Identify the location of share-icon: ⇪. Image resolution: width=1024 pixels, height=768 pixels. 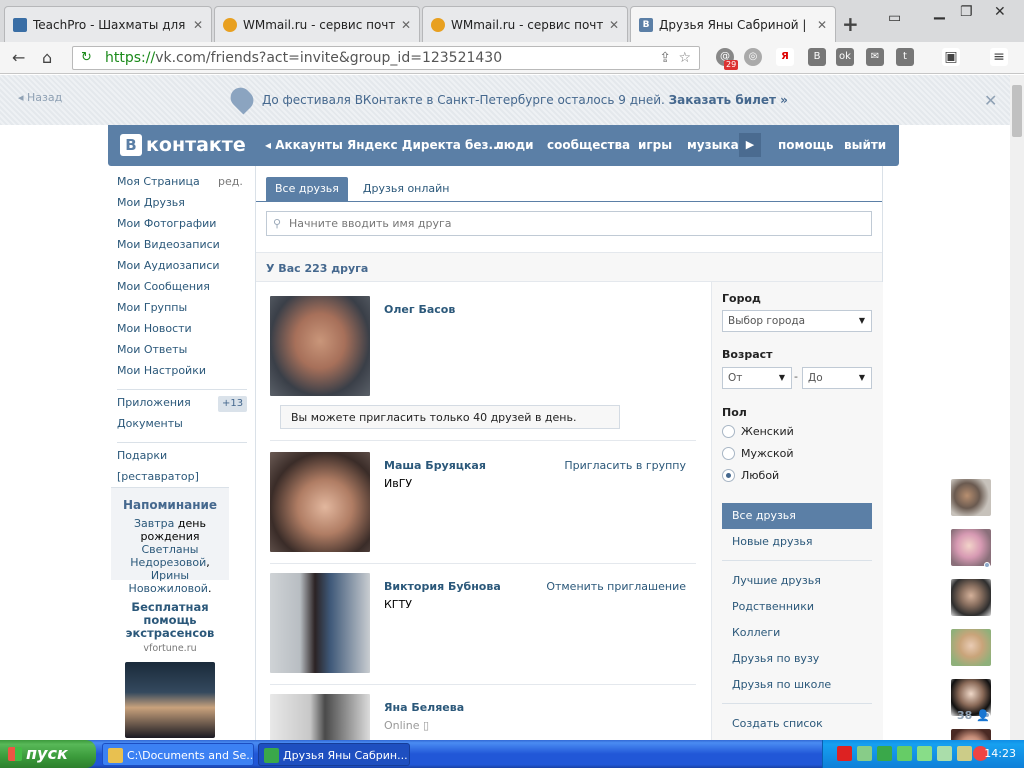
(665, 58).